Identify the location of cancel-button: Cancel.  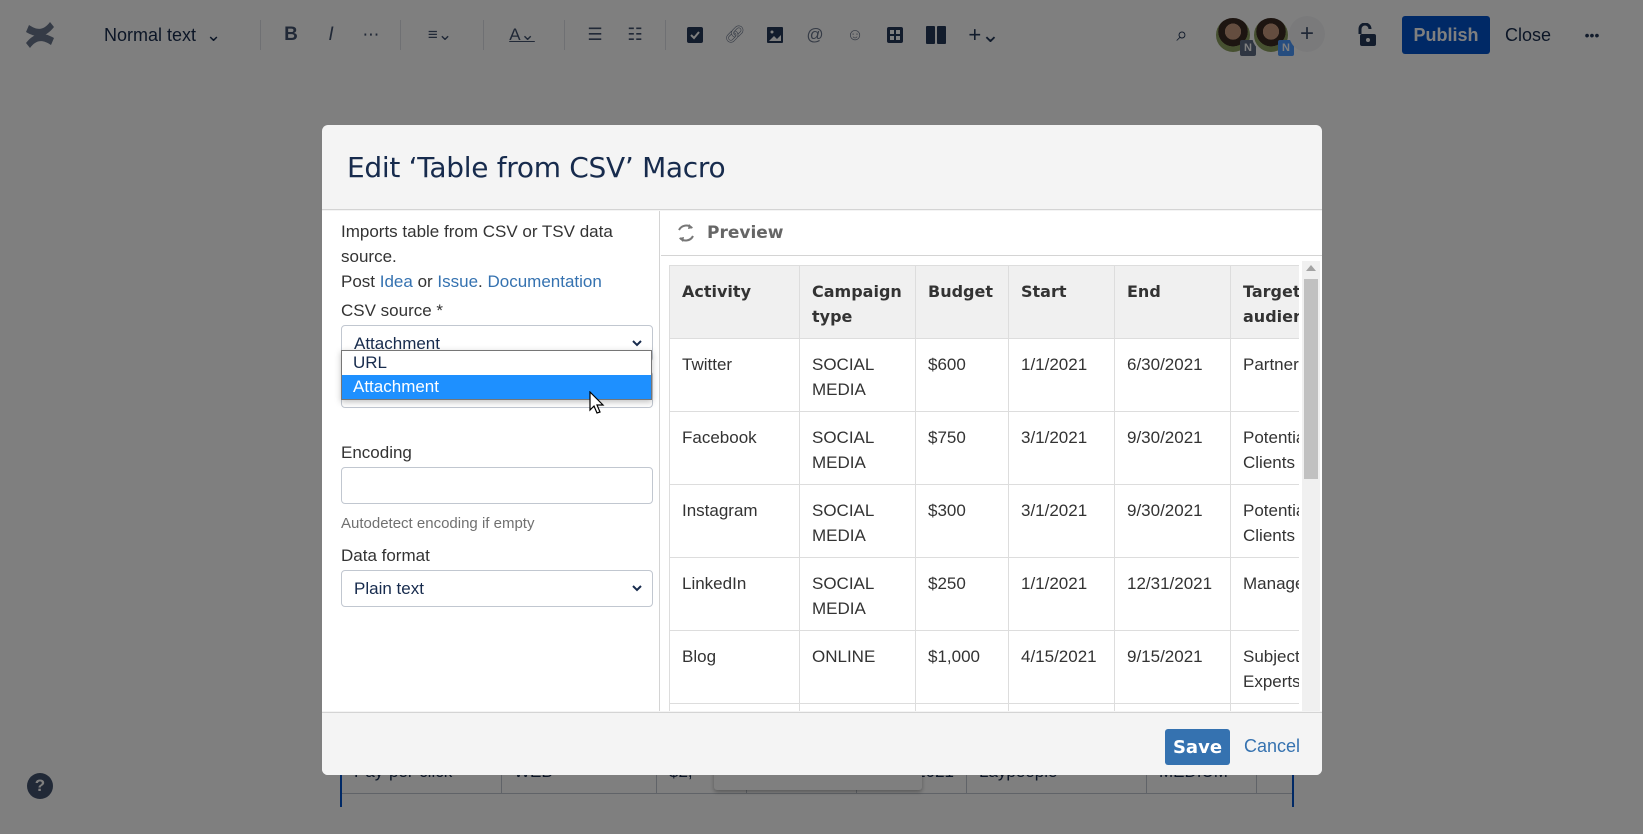
(1272, 746).